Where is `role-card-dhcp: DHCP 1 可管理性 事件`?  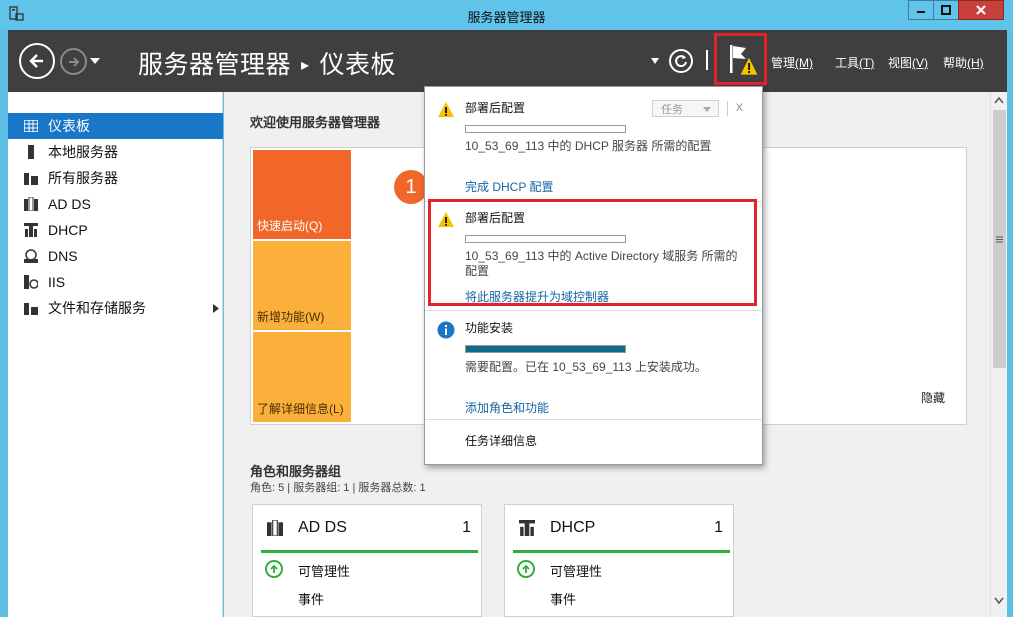
role-card-dhcp: DHCP 1 可管理性 事件 is located at coordinates (619, 560).